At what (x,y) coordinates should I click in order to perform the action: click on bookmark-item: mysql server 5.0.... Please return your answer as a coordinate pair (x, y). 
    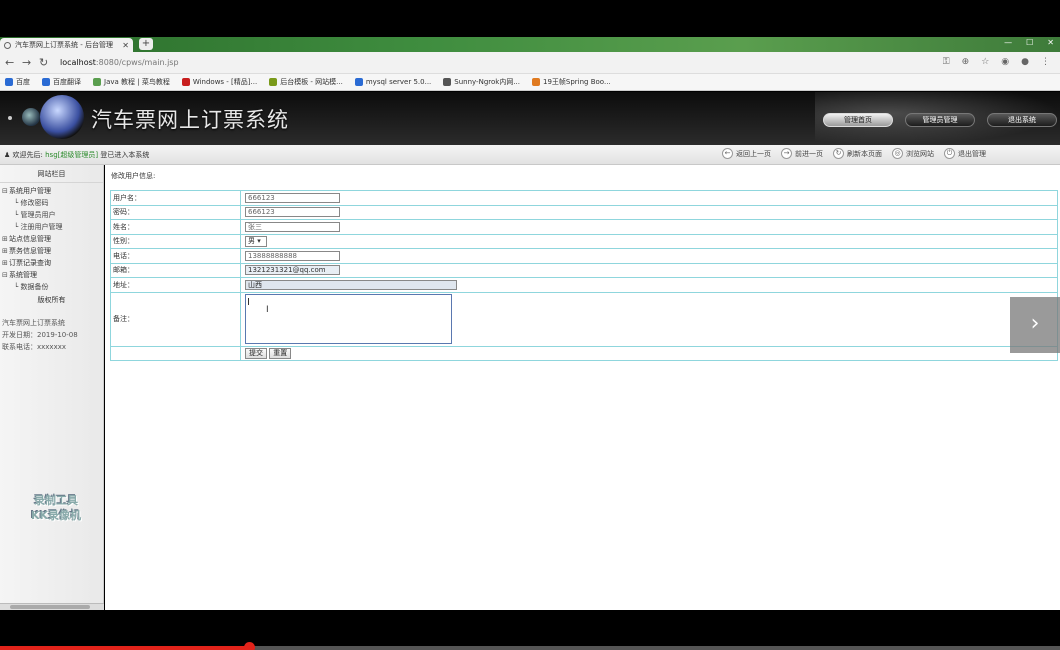
    Looking at the image, I should click on (393, 82).